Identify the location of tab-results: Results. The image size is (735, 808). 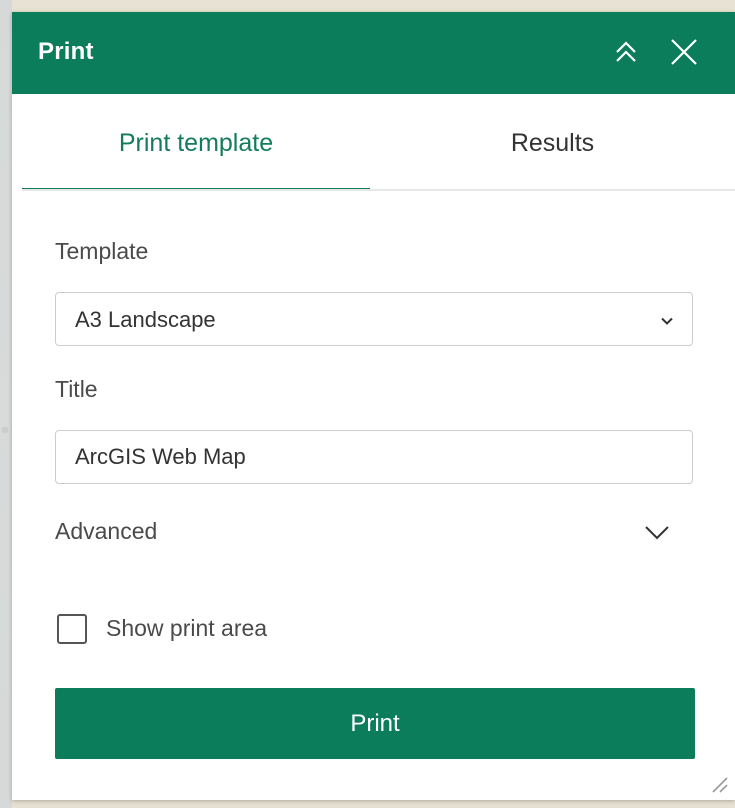
(552, 150).